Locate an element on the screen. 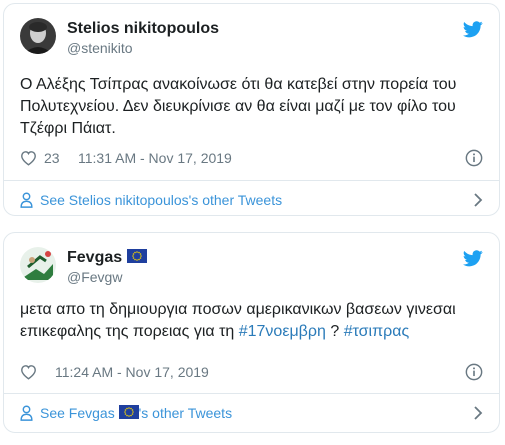 The height and width of the screenshot is (445, 505). tweet-header: Stelios nikitopoulos @stenikito is located at coordinates (251, 40).